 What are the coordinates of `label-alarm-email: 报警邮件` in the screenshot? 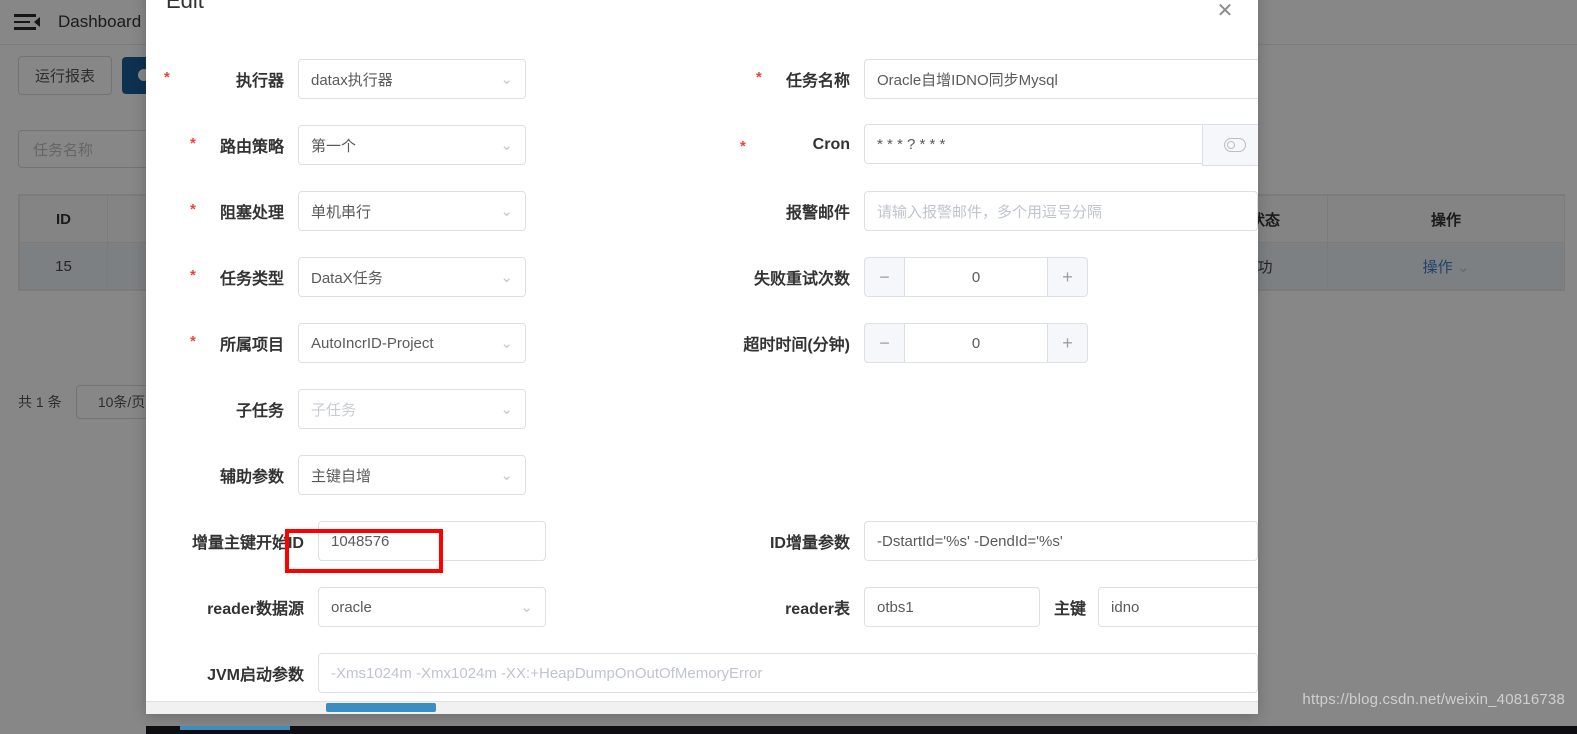 It's located at (817, 213).